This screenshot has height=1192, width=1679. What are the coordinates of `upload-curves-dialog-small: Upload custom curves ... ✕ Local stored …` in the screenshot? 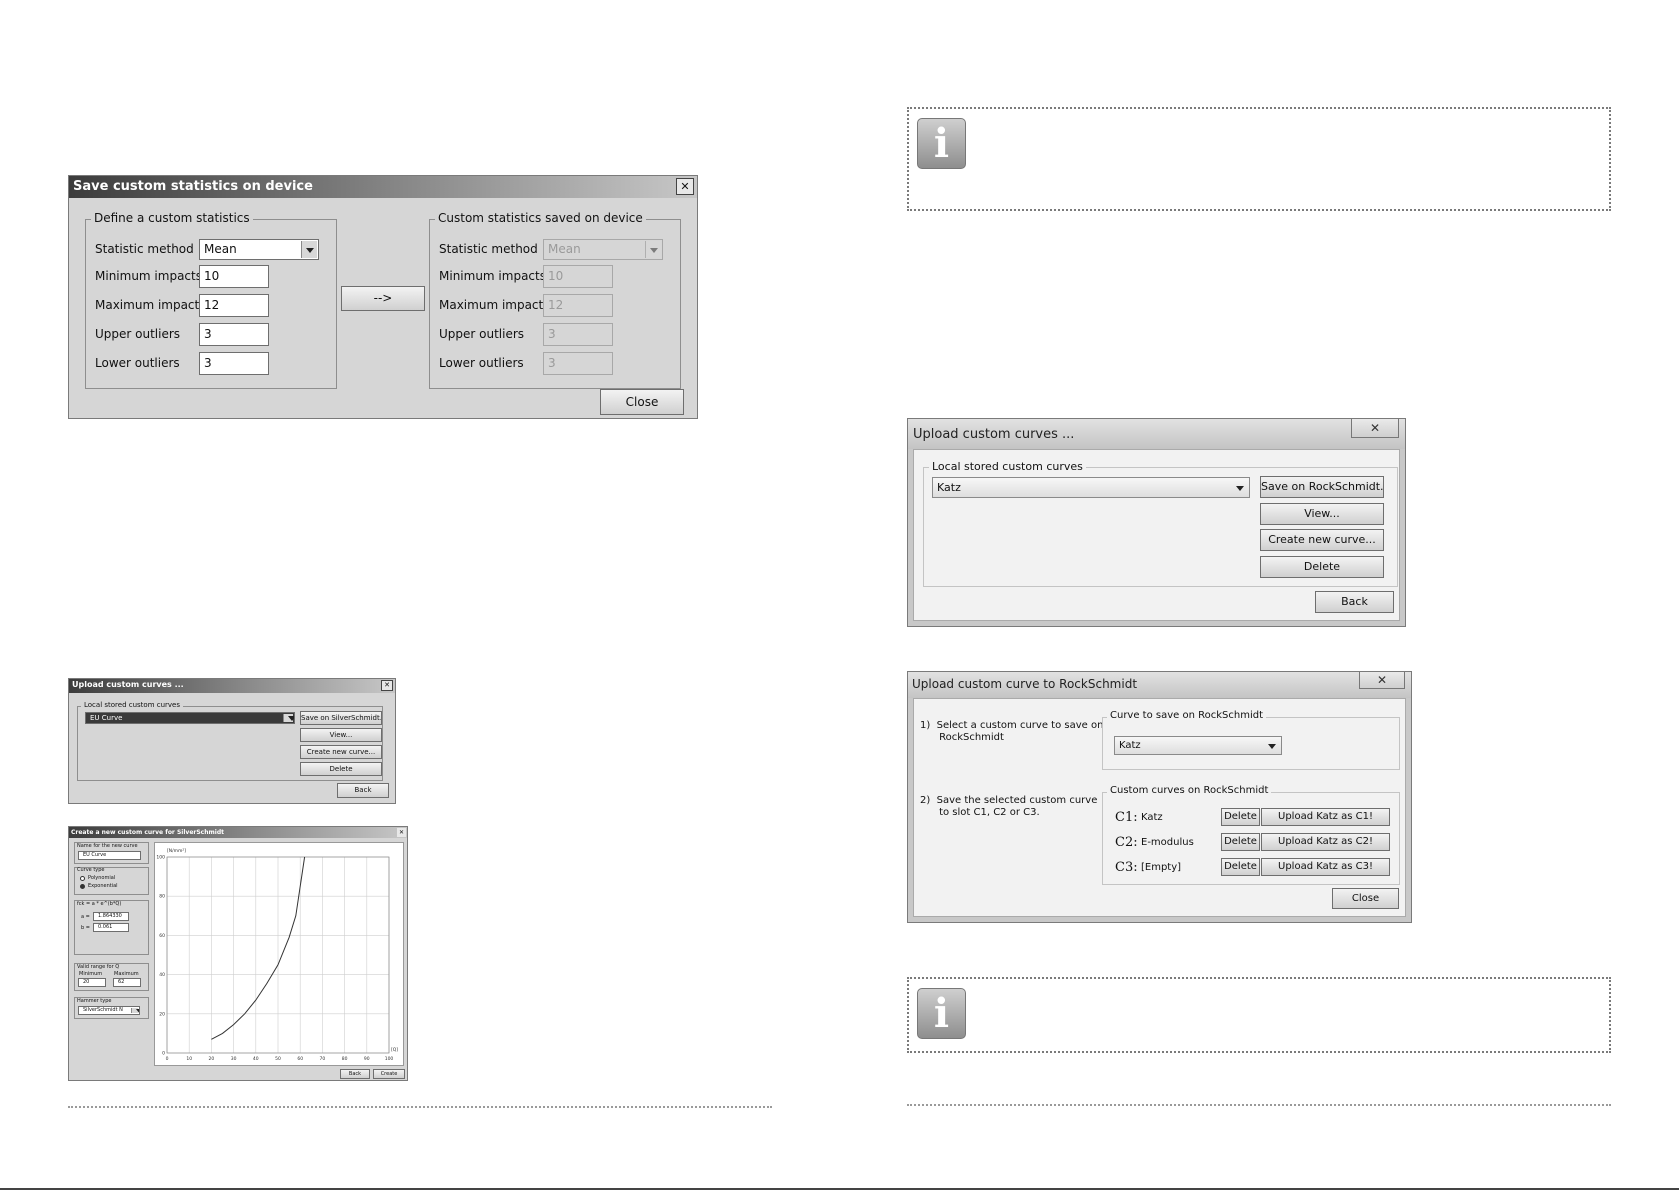 It's located at (232, 741).